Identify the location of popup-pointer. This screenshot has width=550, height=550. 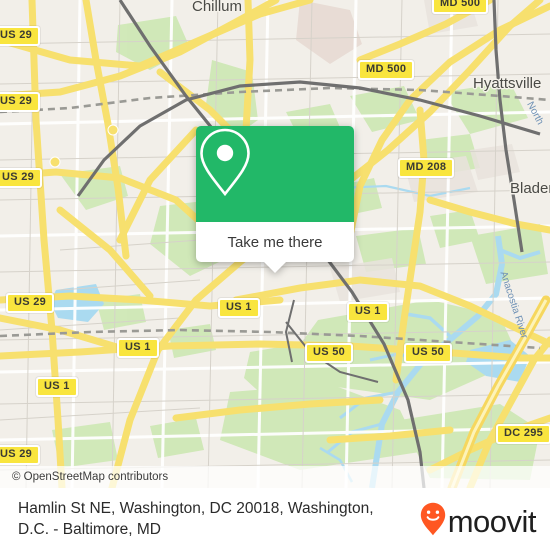
(275, 267).